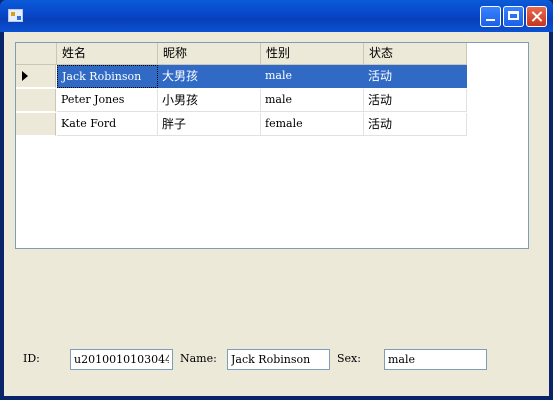 Image resolution: width=553 pixels, height=400 pixels. Describe the element at coordinates (25, 76) in the screenshot. I see `current-row-arrow-icon` at that location.